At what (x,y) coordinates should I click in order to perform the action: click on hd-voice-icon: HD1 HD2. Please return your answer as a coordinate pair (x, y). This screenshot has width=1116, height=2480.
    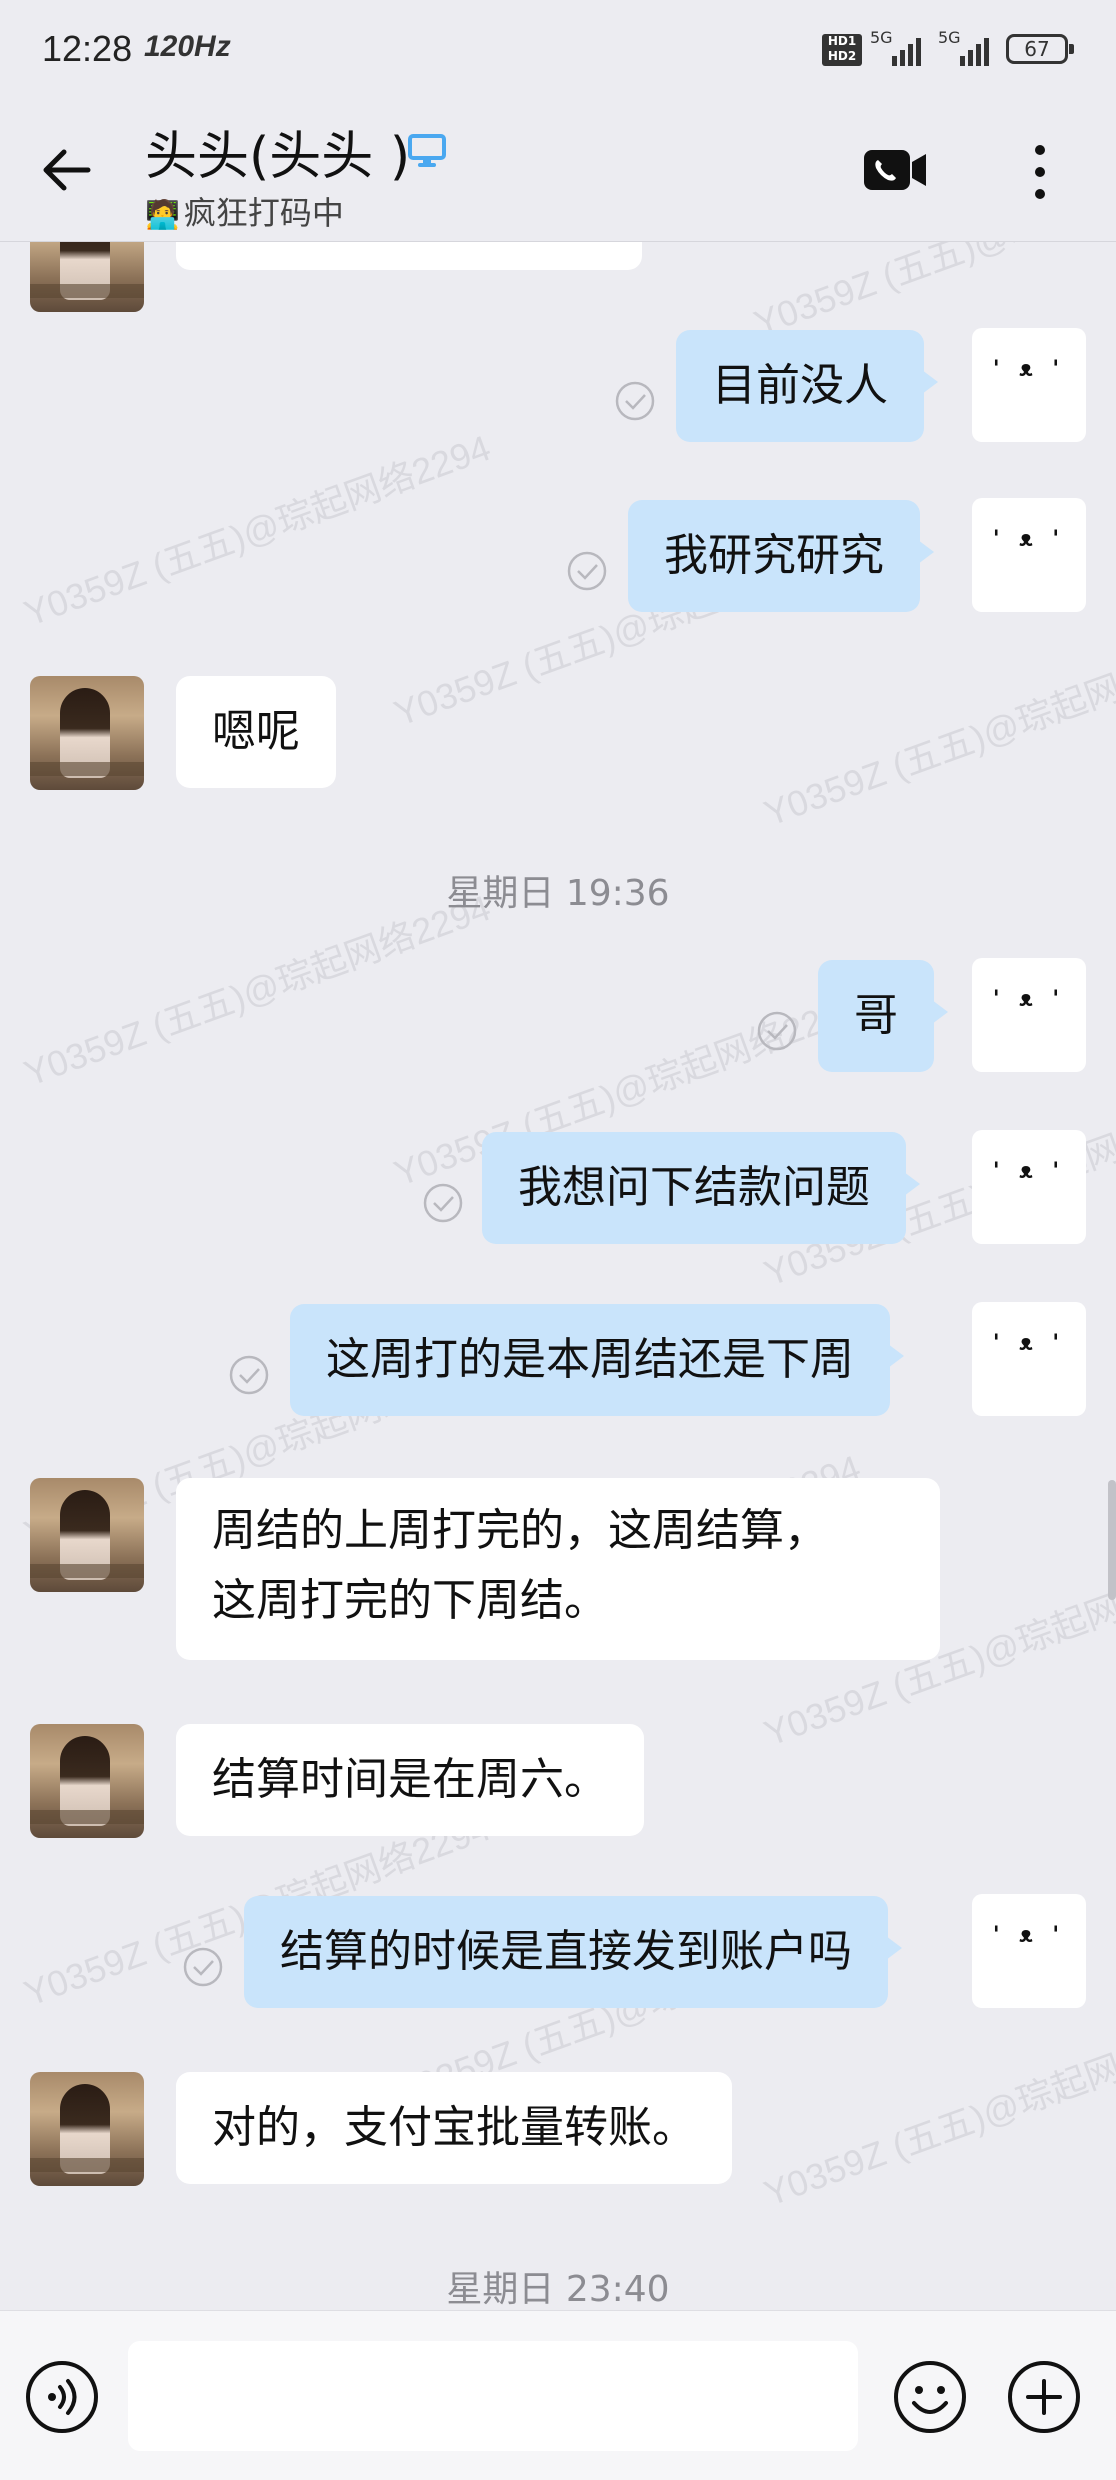
    Looking at the image, I should click on (842, 50).